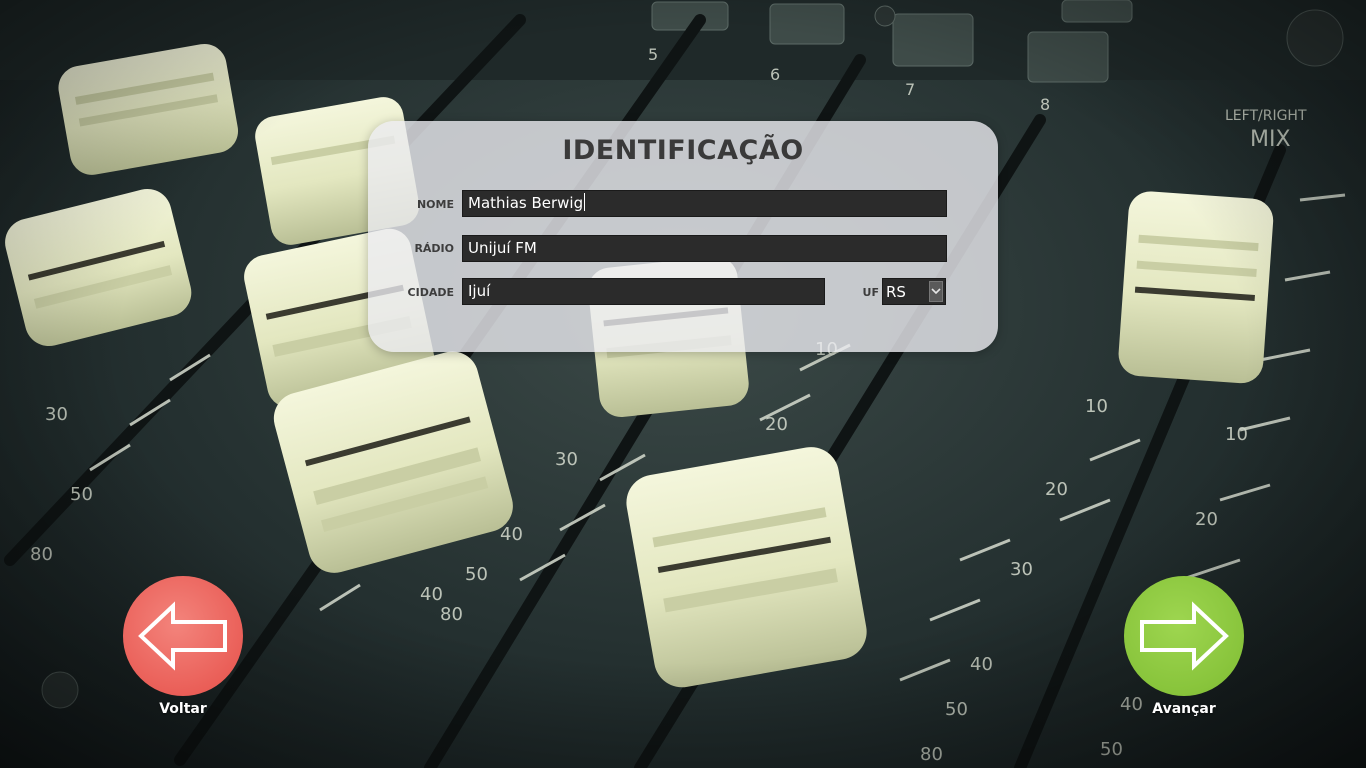 The image size is (1366, 768). I want to click on radio-value: Unijuí FM, so click(502, 248).